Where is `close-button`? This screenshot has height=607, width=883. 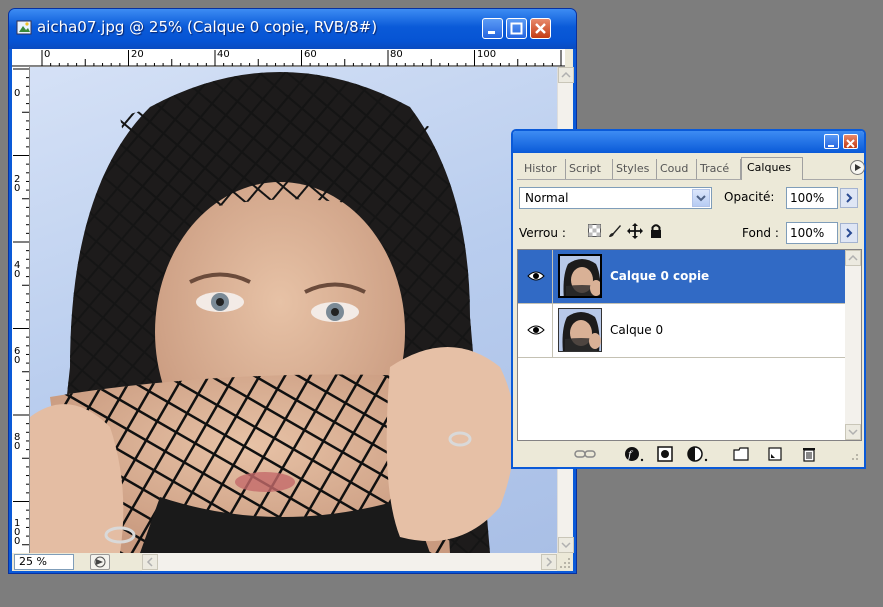 close-button is located at coordinates (540, 28).